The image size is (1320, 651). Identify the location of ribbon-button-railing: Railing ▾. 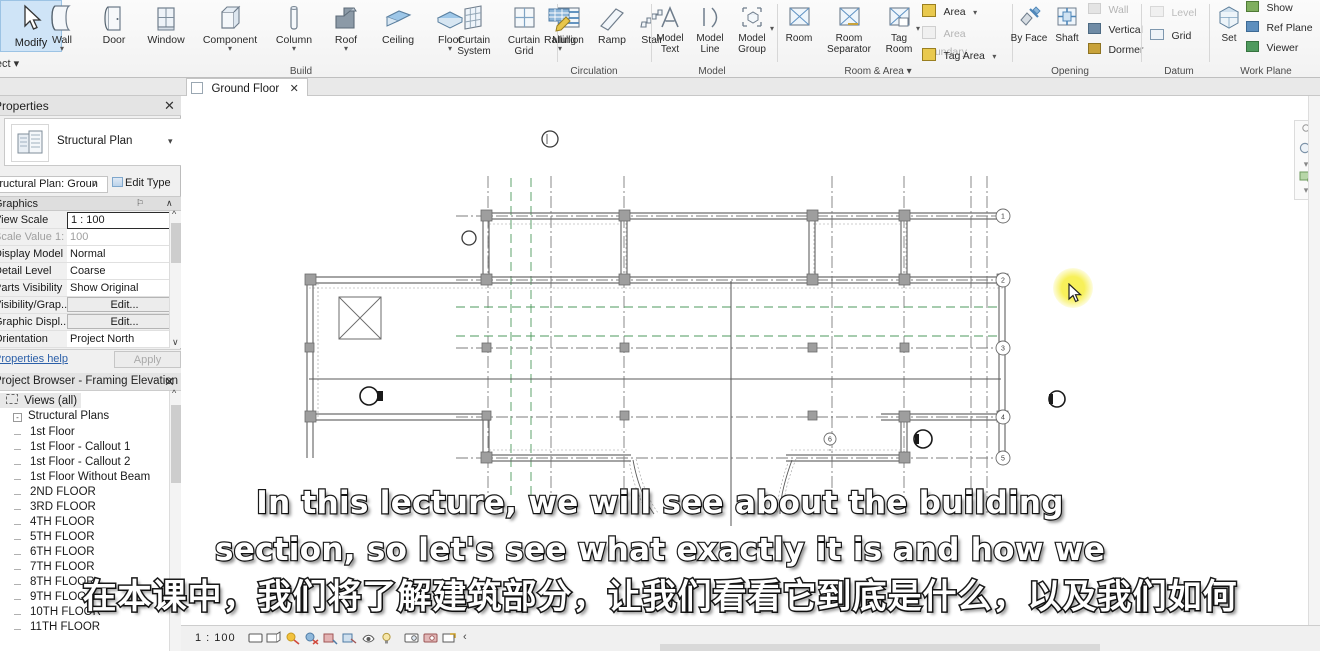
(560, 27).